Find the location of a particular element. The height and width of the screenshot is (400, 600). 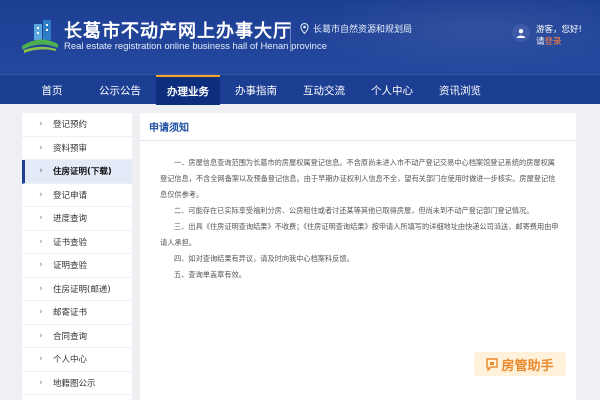

sidebar-item-registration-apply: › 登记申请 is located at coordinates (77, 195).